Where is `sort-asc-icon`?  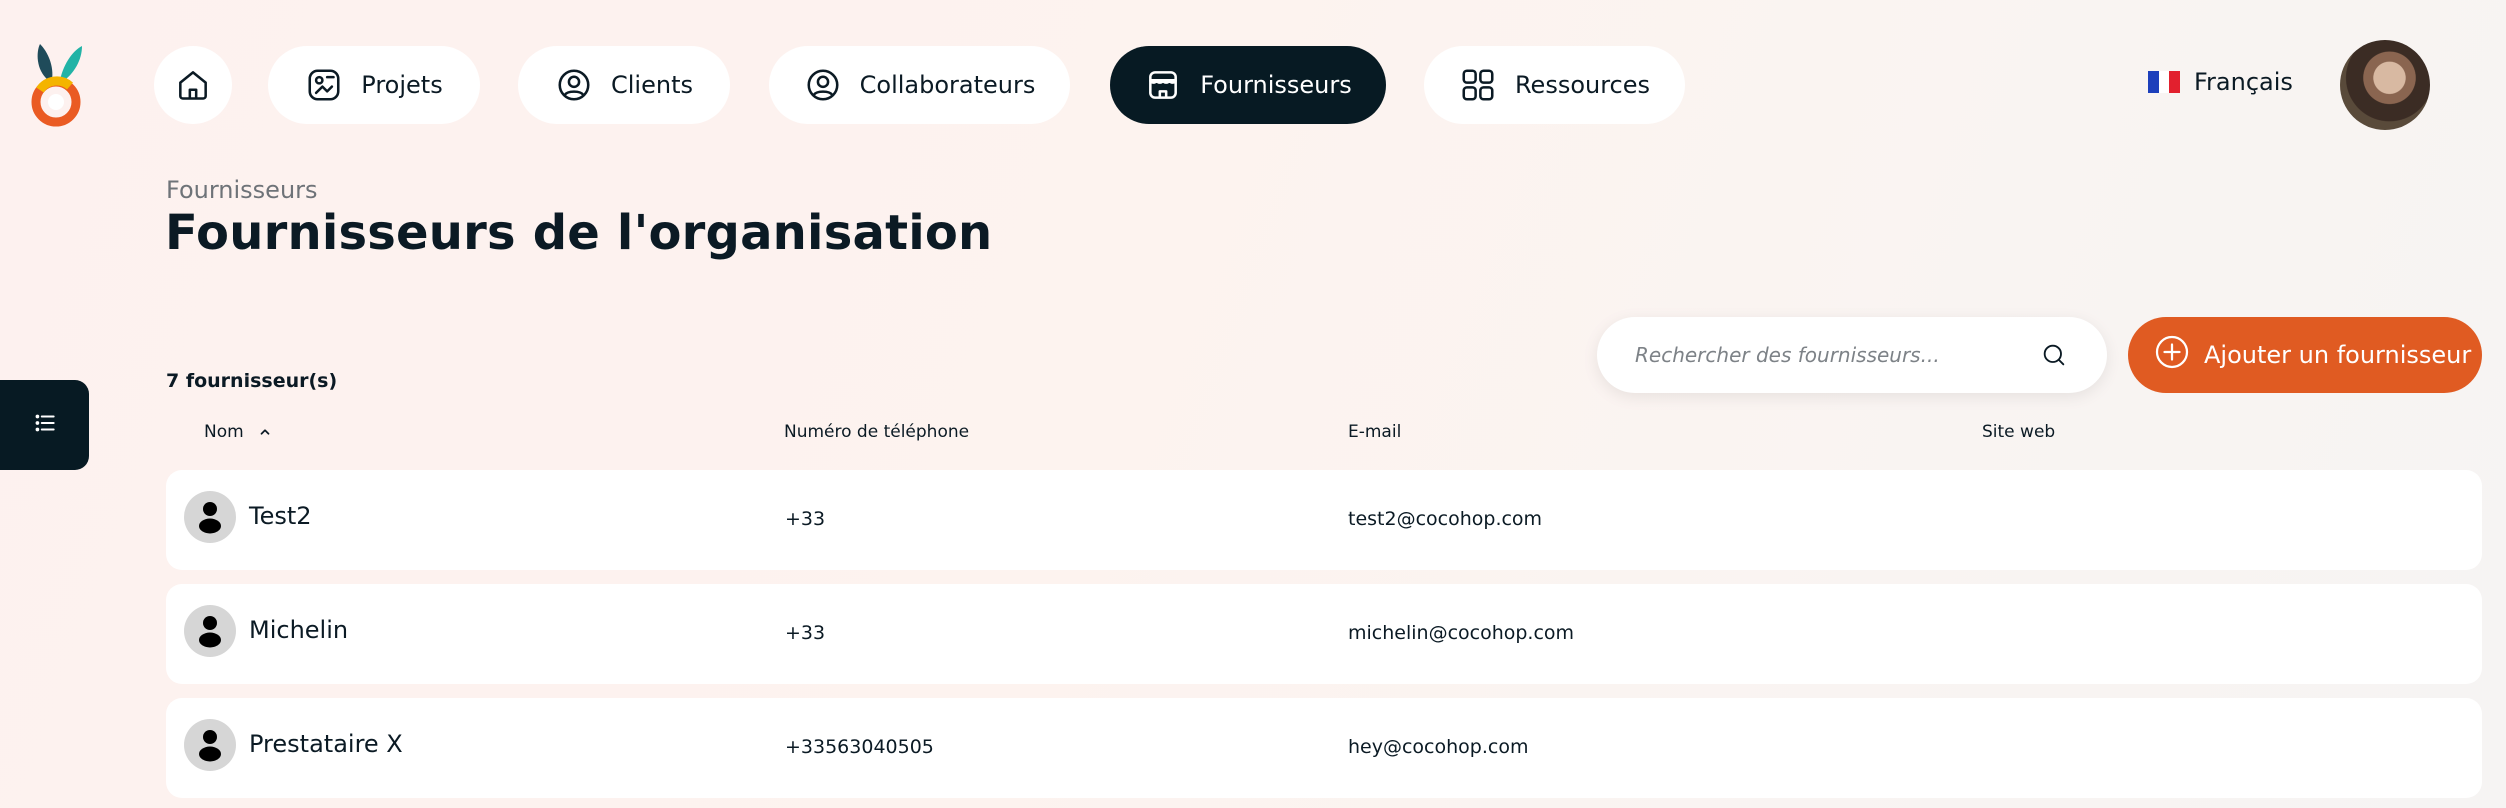
sort-asc-icon is located at coordinates (265, 432).